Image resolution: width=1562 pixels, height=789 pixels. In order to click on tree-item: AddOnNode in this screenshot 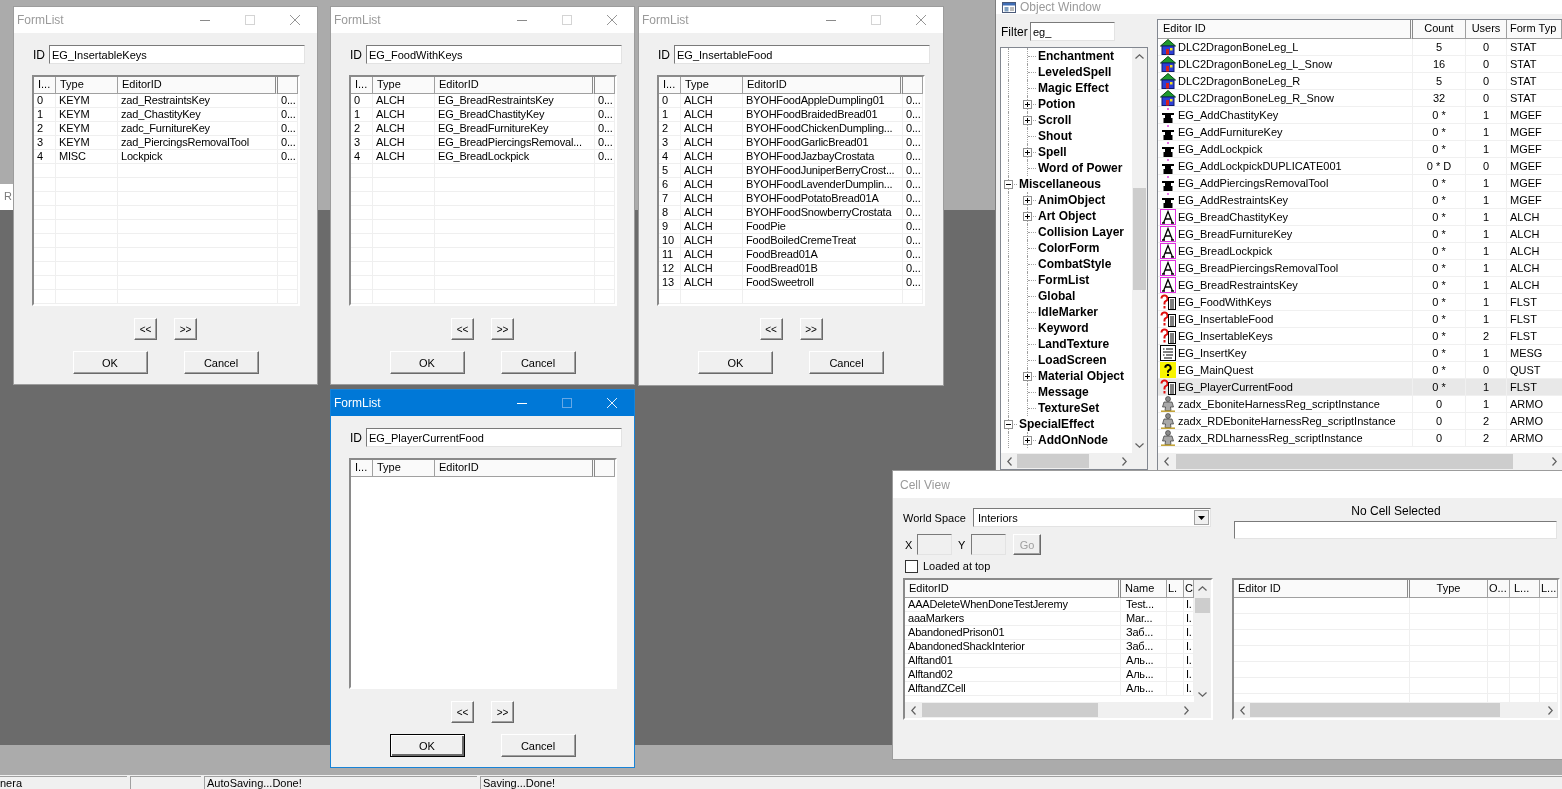, I will do `click(1073, 440)`.